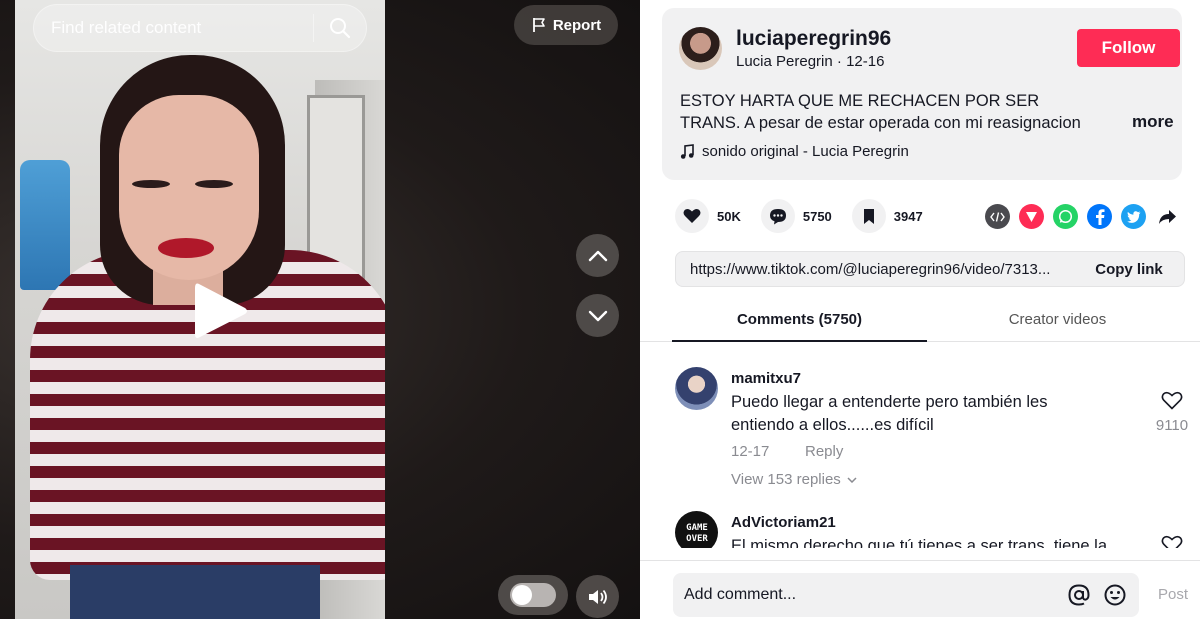  What do you see at coordinates (805, 151) in the screenshot?
I see `music-title: sonido original - Lucia Peregrin` at bounding box center [805, 151].